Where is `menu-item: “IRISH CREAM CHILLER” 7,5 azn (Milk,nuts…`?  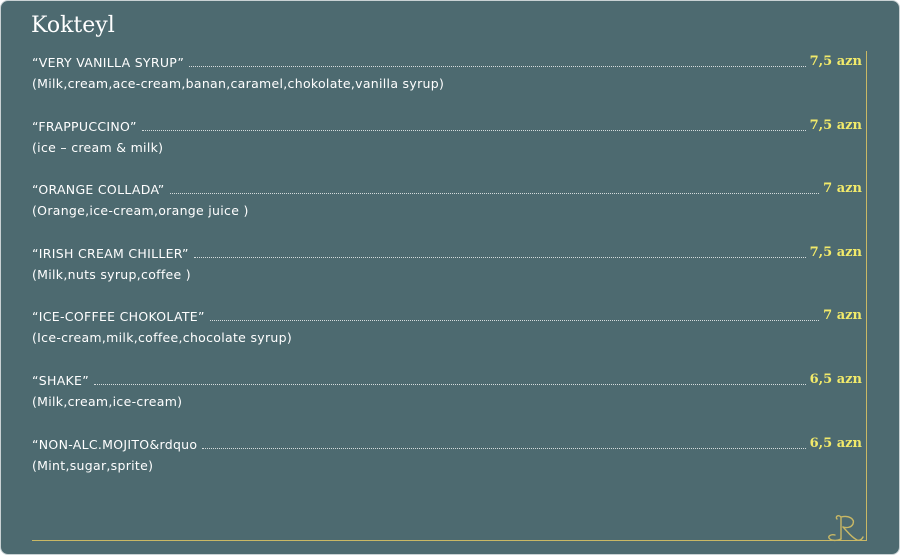 menu-item: “IRISH CREAM CHILLER” 7,5 azn (Milk,nuts… is located at coordinates (447, 274).